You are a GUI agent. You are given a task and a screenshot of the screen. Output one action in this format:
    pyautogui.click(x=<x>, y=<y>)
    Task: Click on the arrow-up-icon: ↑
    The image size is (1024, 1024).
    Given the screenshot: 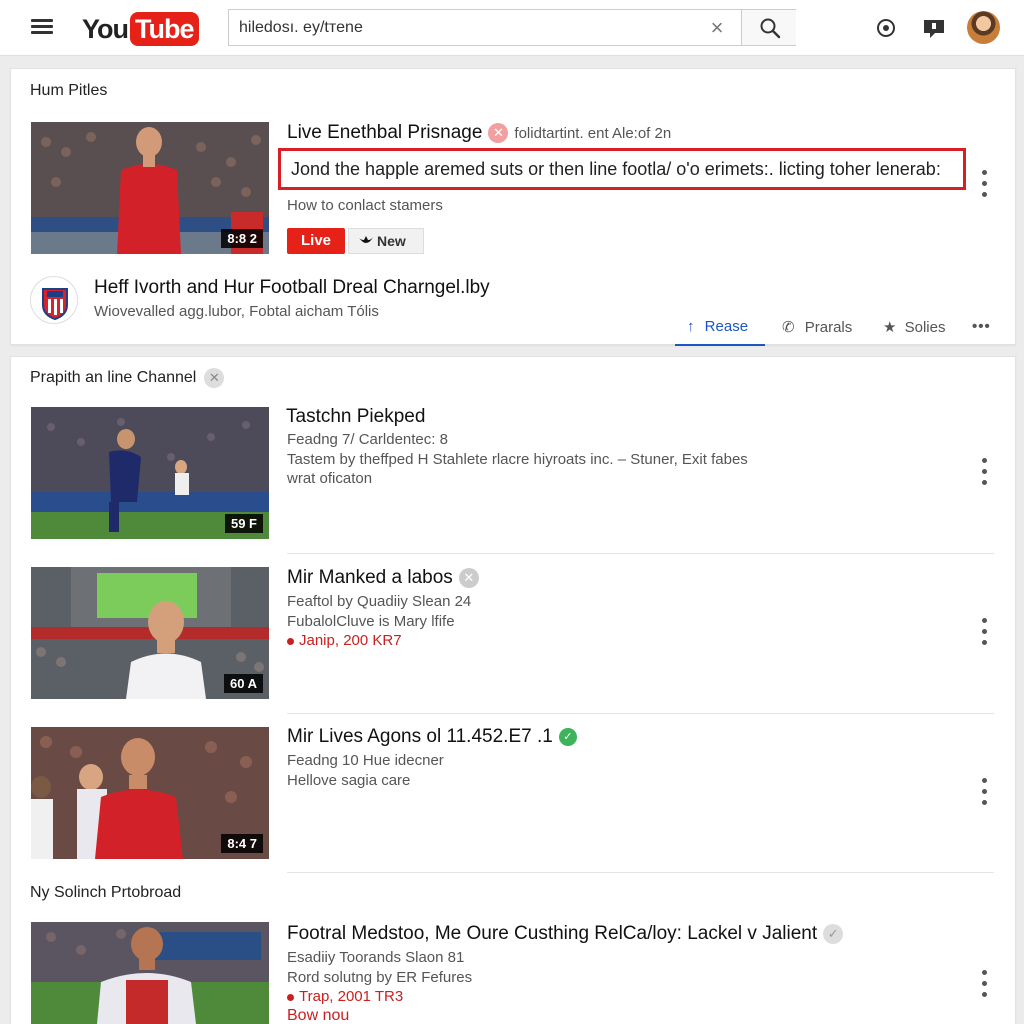 What is the action you would take?
    pyautogui.click(x=691, y=326)
    